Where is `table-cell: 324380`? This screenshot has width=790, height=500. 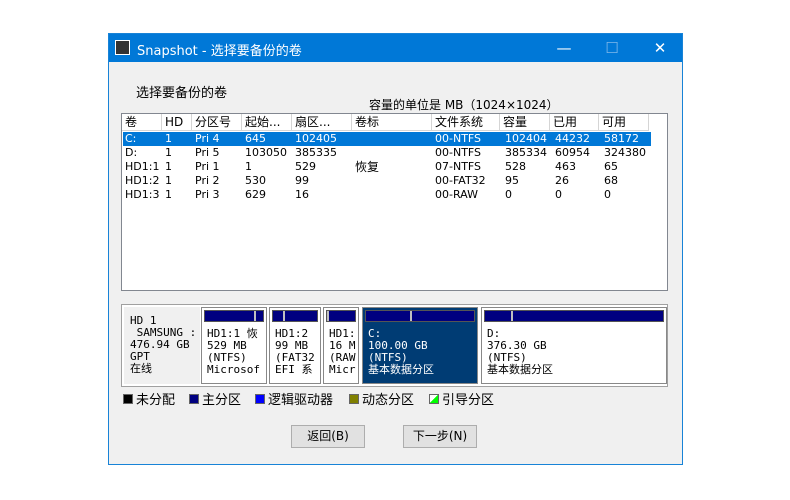
table-cell: 324380 is located at coordinates (625, 152).